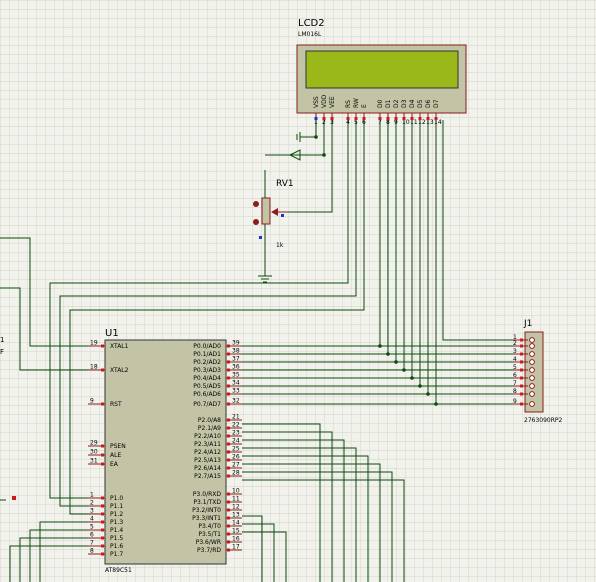 This screenshot has width=596, height=582. I want to click on edge-label-1: 1, so click(2, 340).